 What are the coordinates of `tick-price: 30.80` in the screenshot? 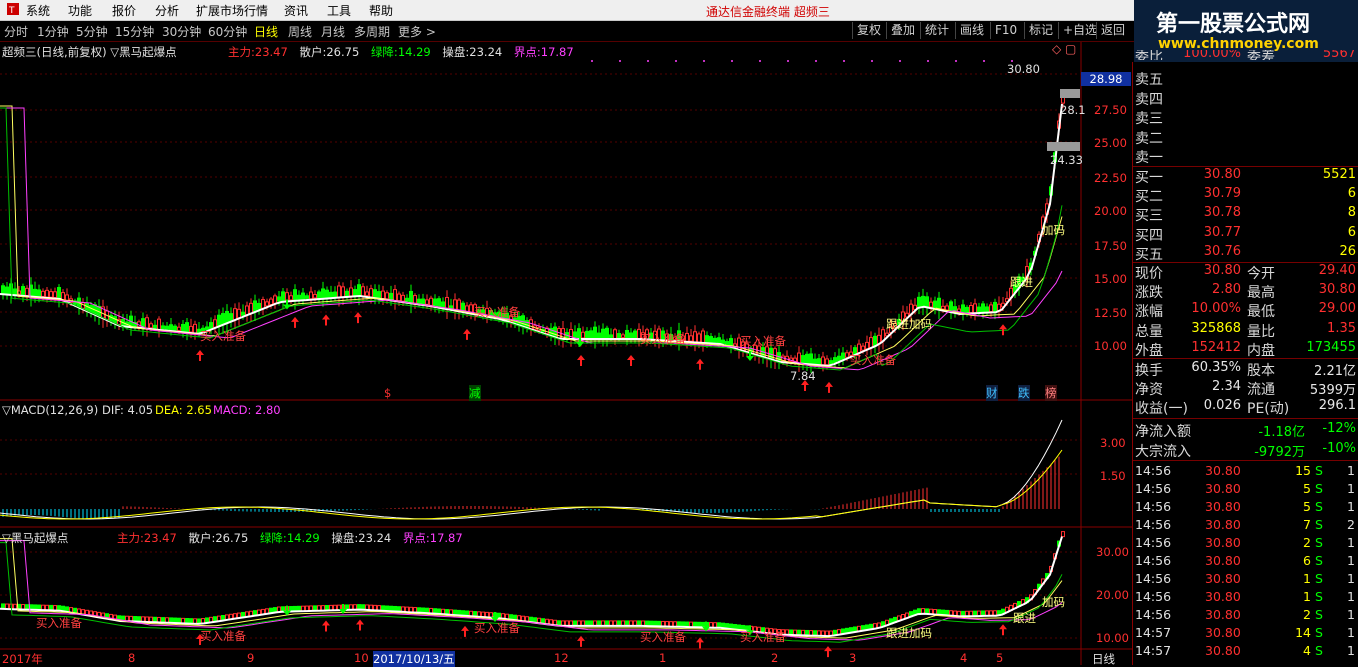 It's located at (1223, 542).